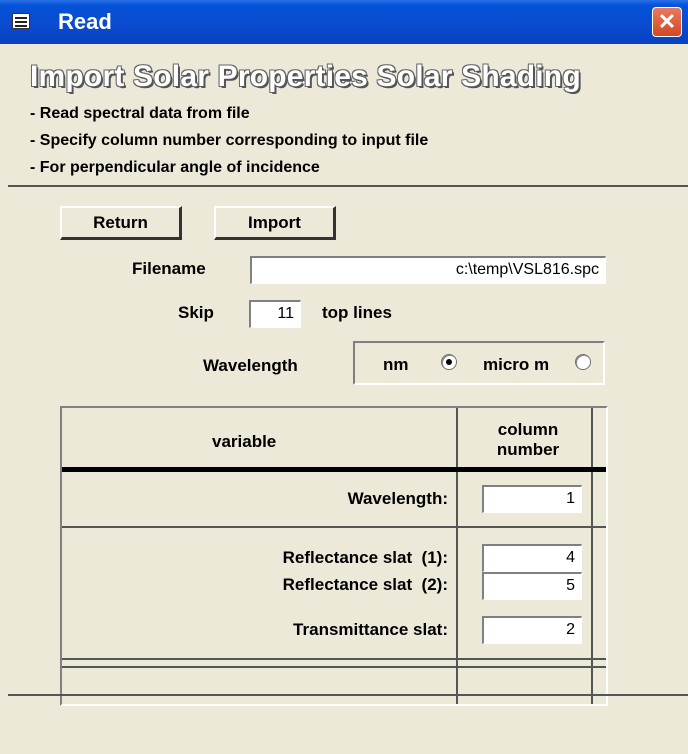 The height and width of the screenshot is (754, 688). What do you see at coordinates (334, 469) in the screenshot?
I see `header-separator` at bounding box center [334, 469].